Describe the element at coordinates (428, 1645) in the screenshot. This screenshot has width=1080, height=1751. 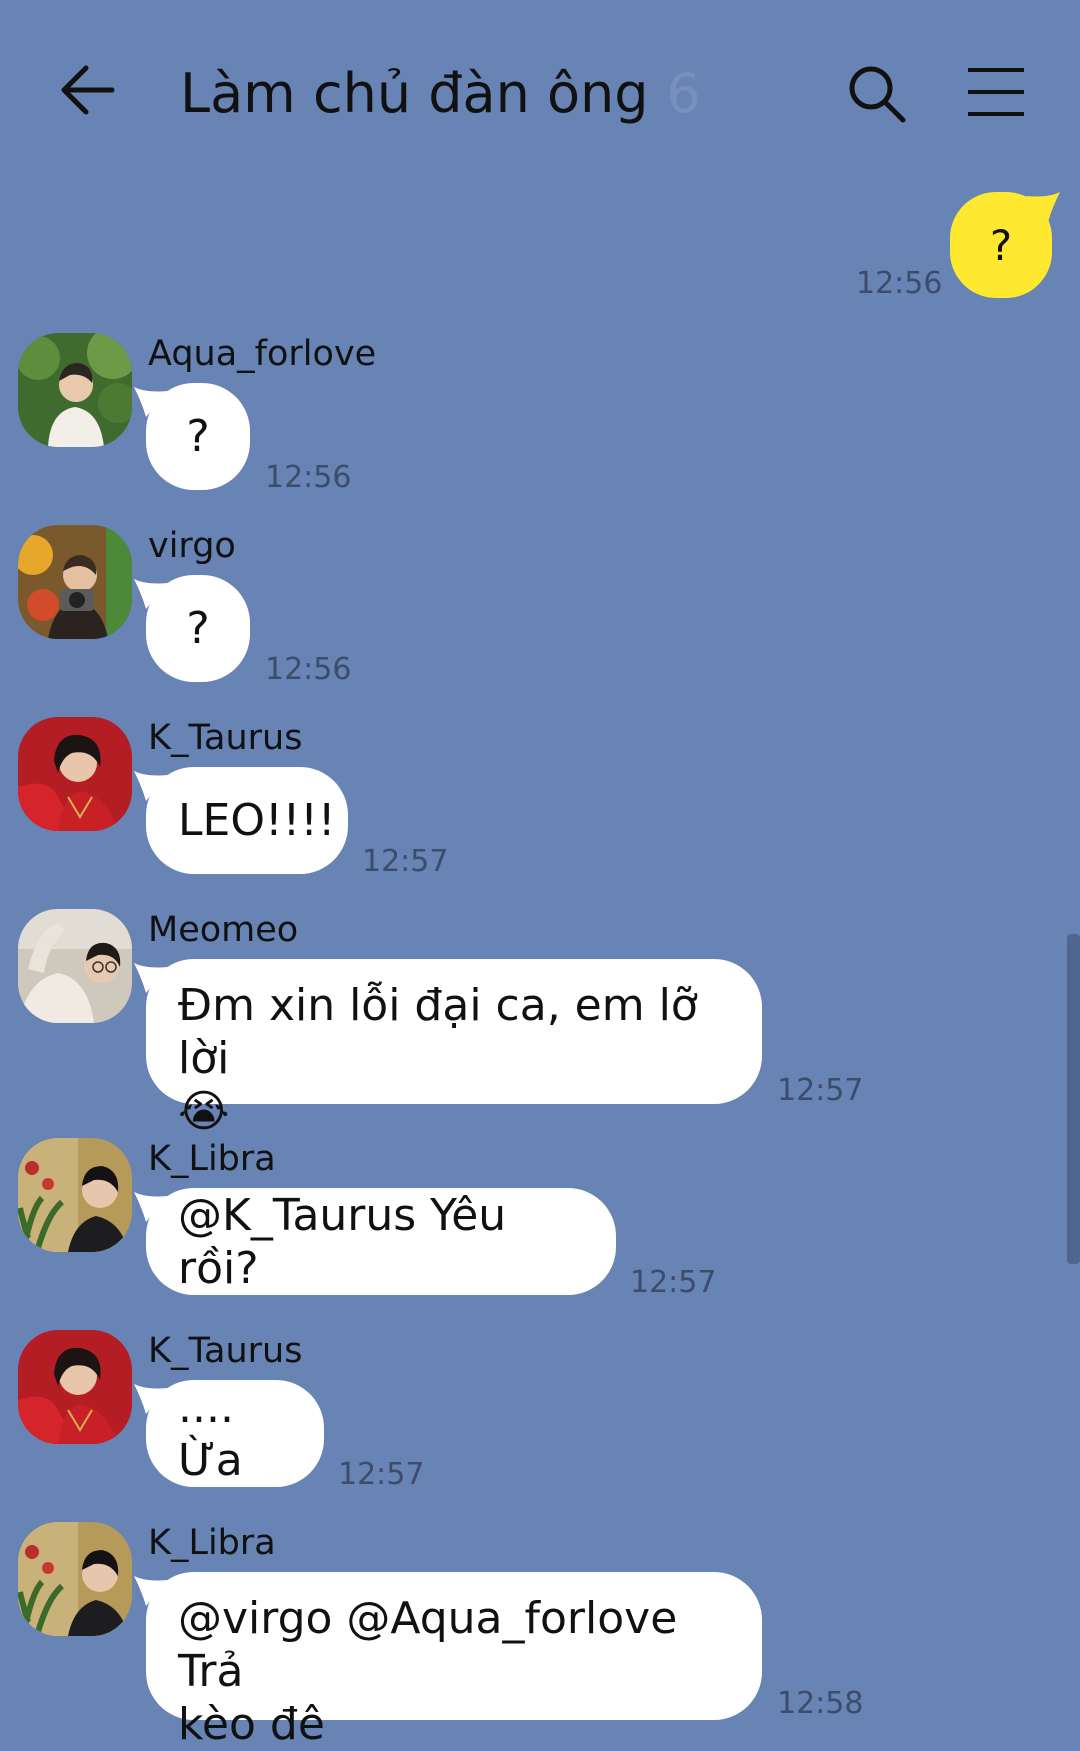
I see `message-text: @virgo @Aqua_forlove Trả` at that location.